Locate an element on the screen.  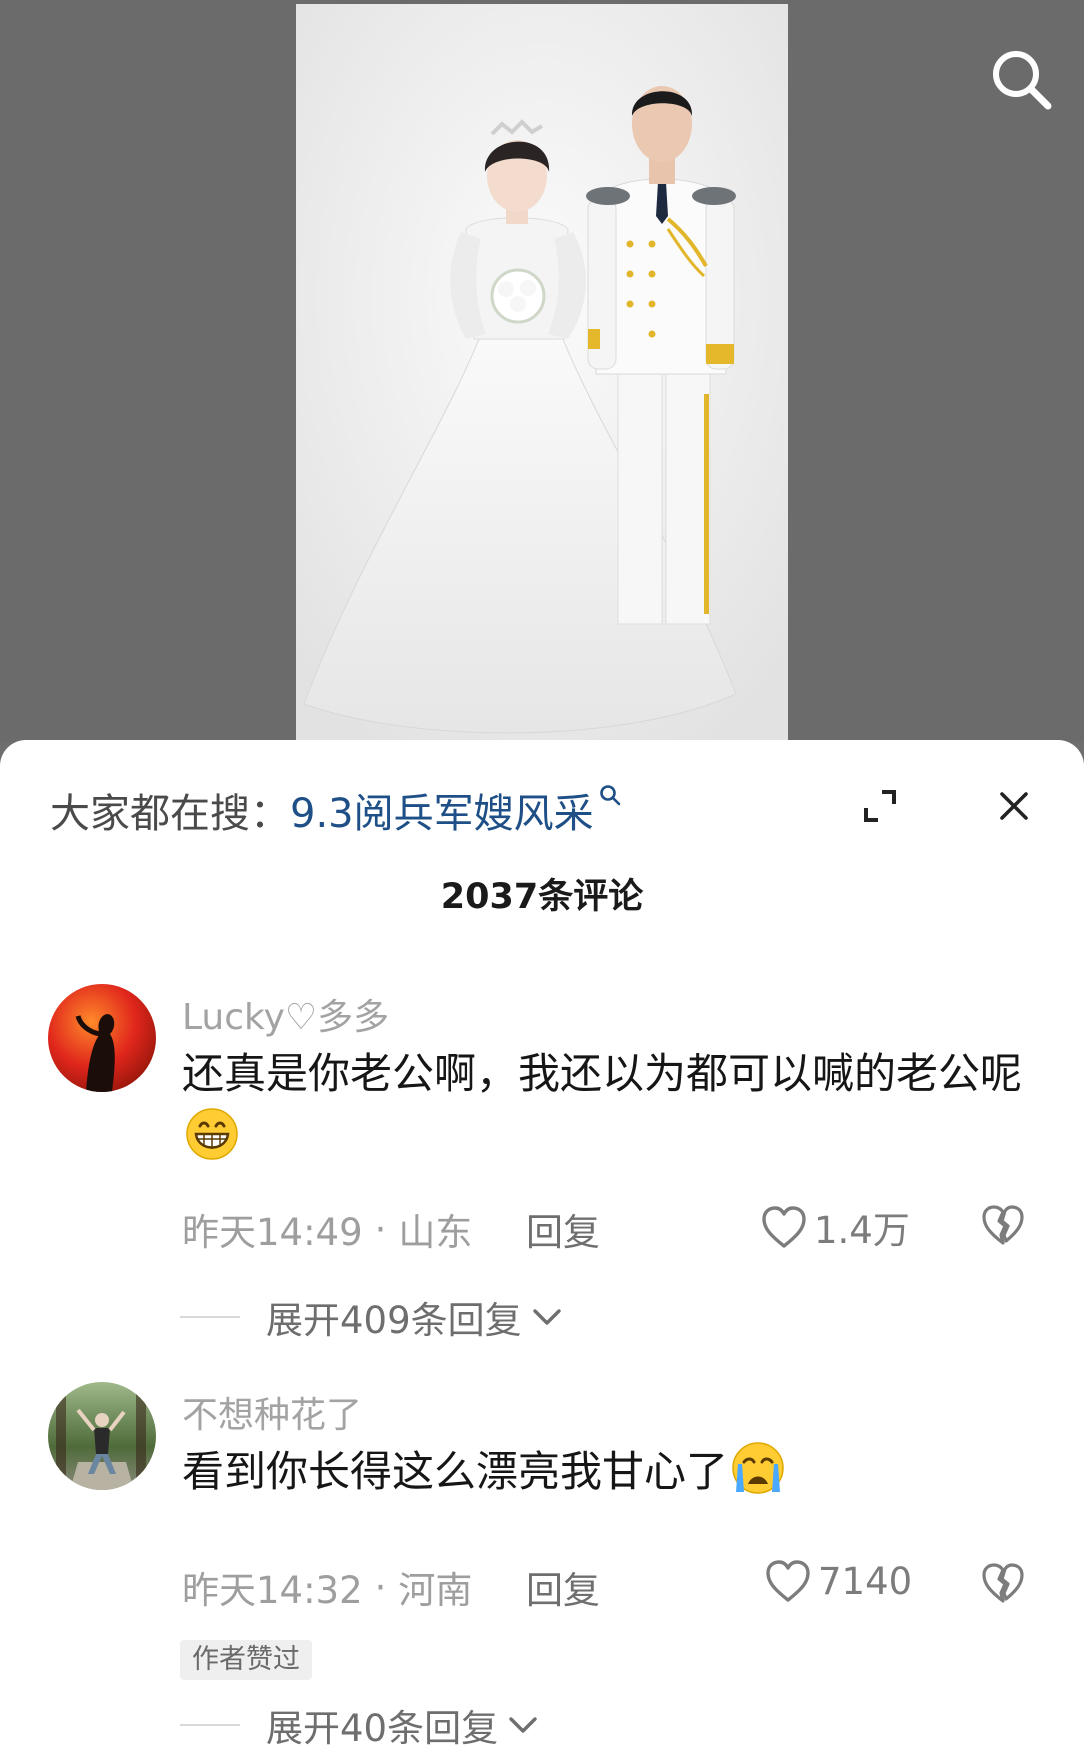
close-icon is located at coordinates (1014, 806).